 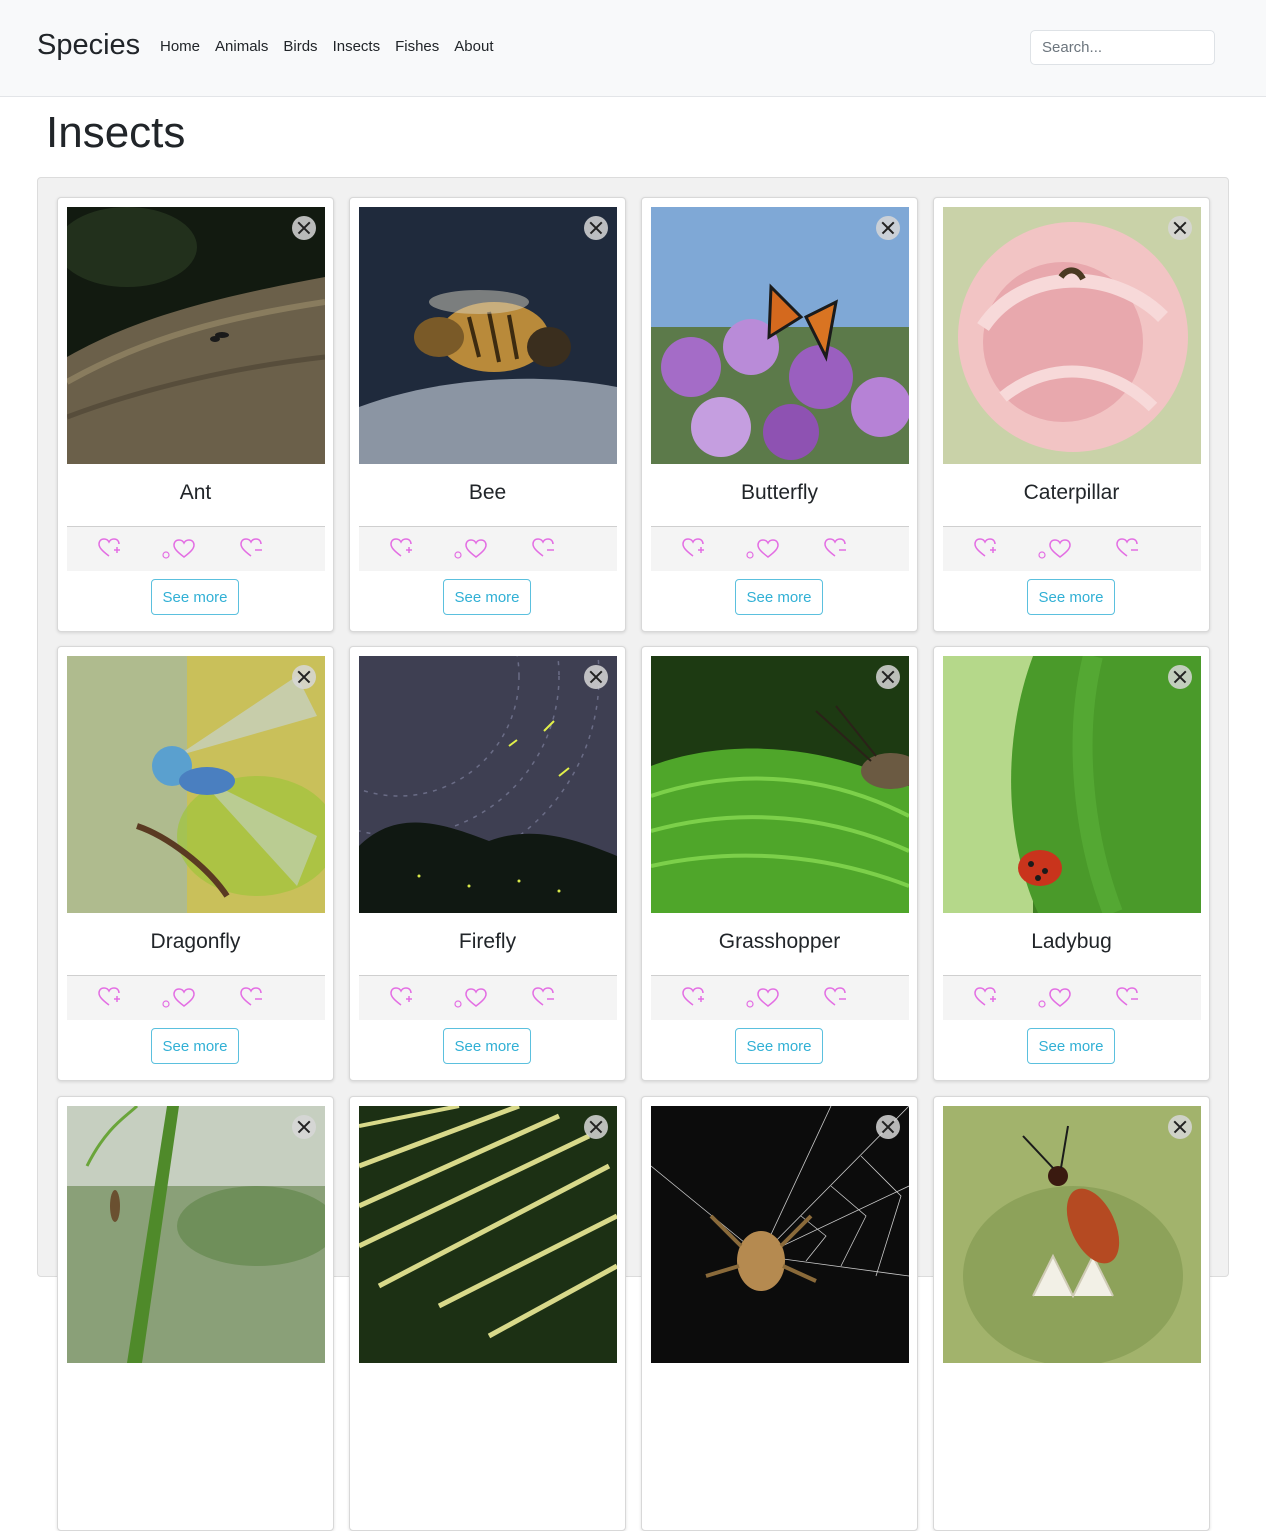 I want to click on ladybug-photo, so click(x=1072, y=784).